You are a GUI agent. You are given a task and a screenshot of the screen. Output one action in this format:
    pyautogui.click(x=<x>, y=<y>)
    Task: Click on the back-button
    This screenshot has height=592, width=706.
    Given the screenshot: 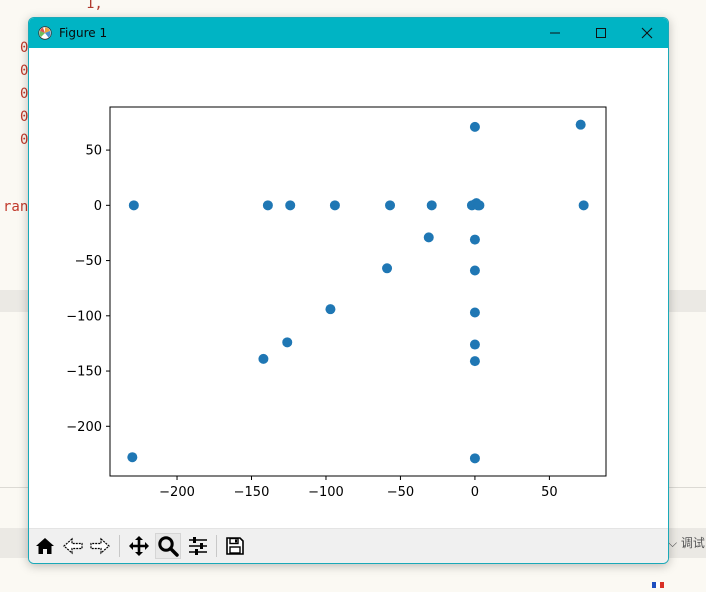 What is the action you would take?
    pyautogui.click(x=73, y=546)
    